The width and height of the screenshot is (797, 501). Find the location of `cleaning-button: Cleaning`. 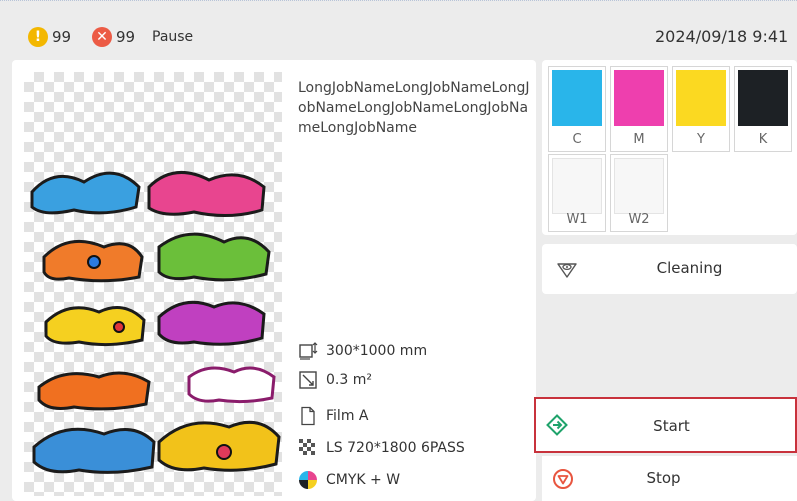

cleaning-button: Cleaning is located at coordinates (669, 269).